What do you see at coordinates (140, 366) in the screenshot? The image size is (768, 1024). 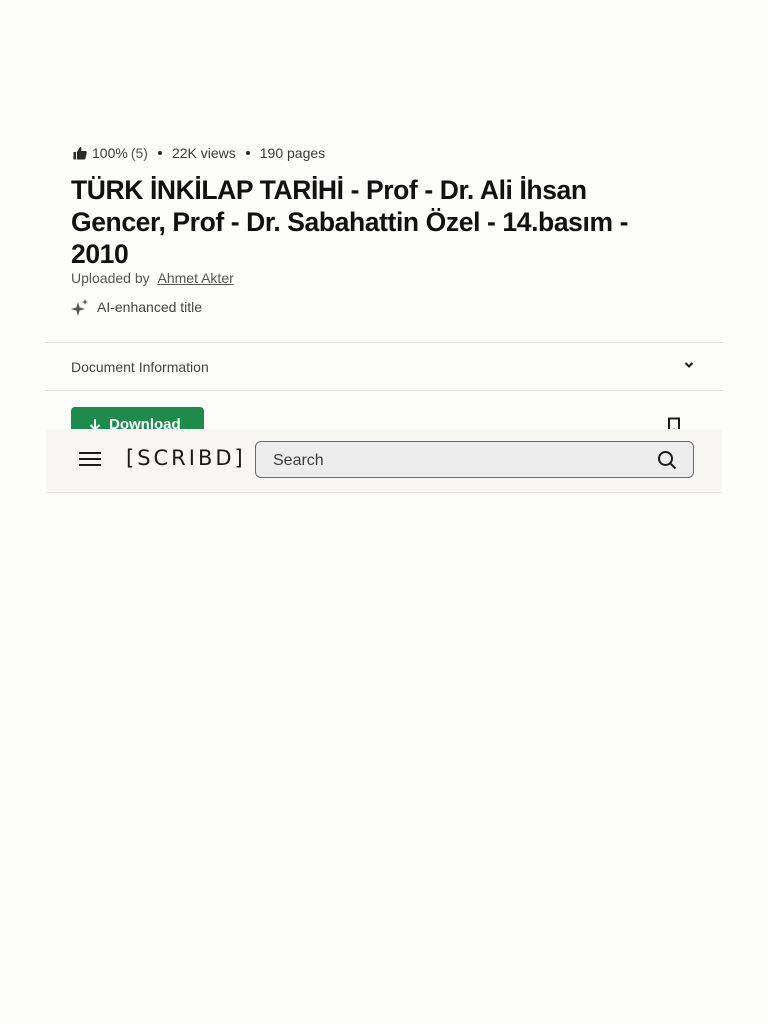 I see `document-information-label: Document Information` at bounding box center [140, 366].